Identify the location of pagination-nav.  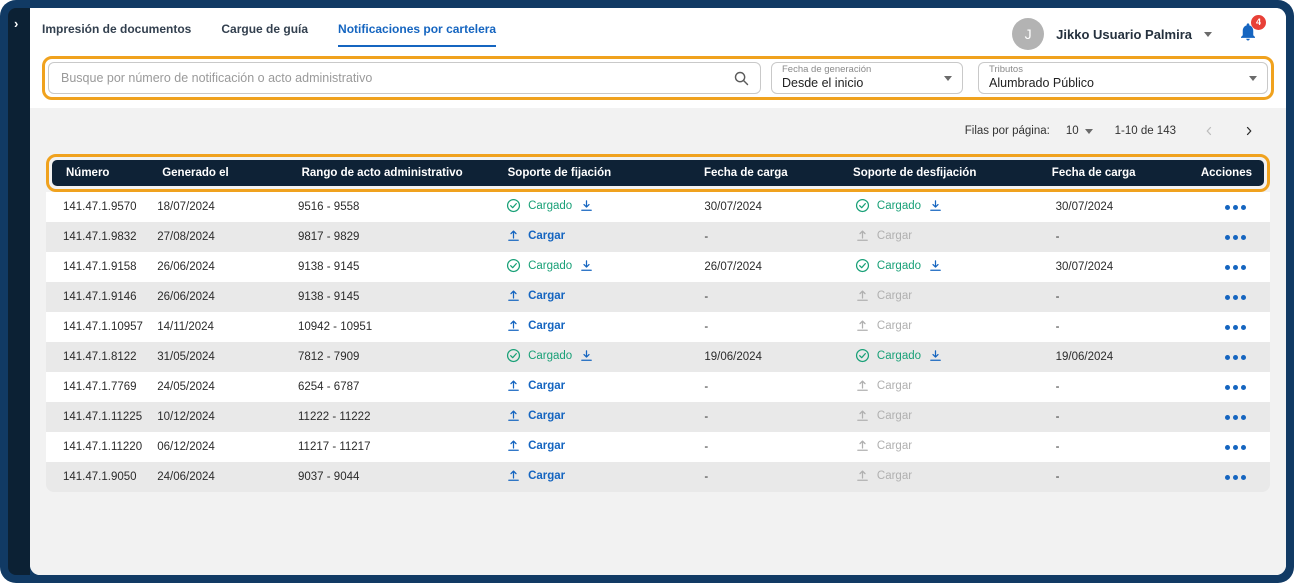
(1229, 131).